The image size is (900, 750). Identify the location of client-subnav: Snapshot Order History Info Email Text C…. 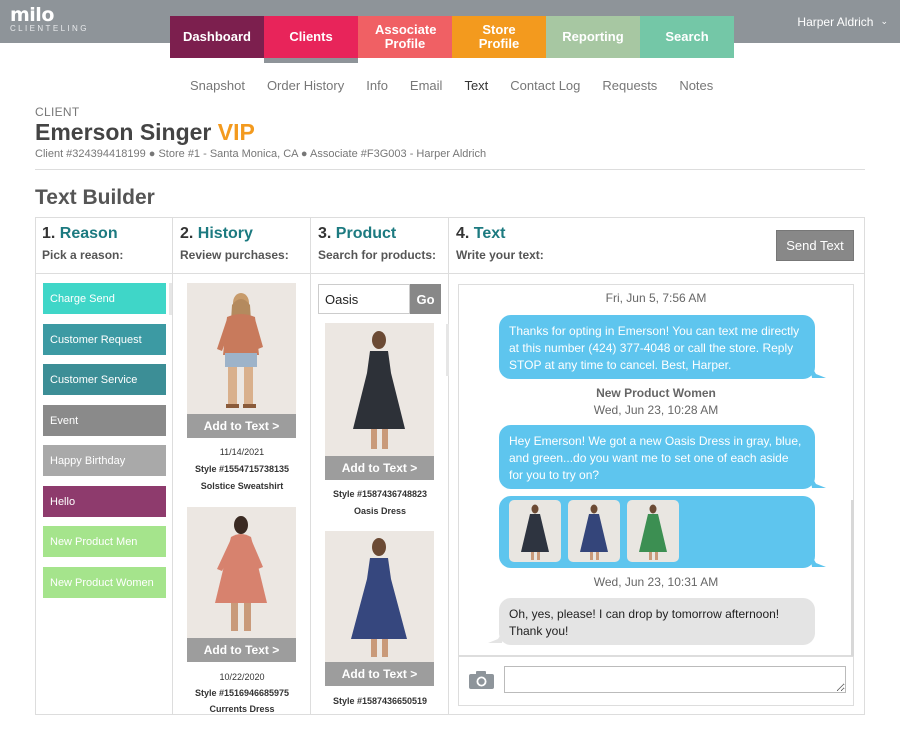
(462, 85).